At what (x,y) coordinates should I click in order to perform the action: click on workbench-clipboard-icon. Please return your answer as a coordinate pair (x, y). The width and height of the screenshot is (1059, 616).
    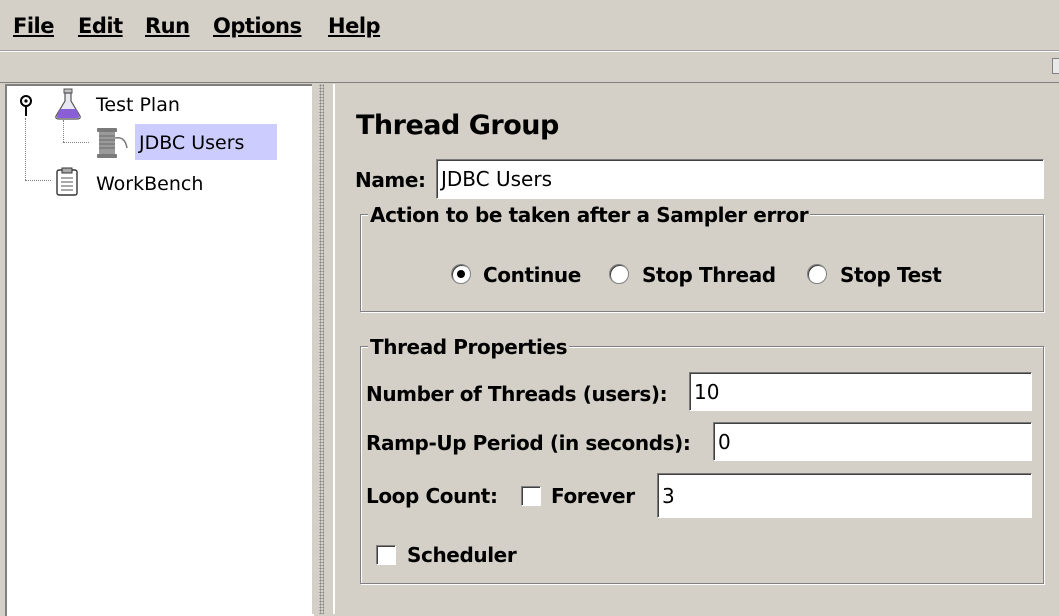
    Looking at the image, I should click on (67, 181).